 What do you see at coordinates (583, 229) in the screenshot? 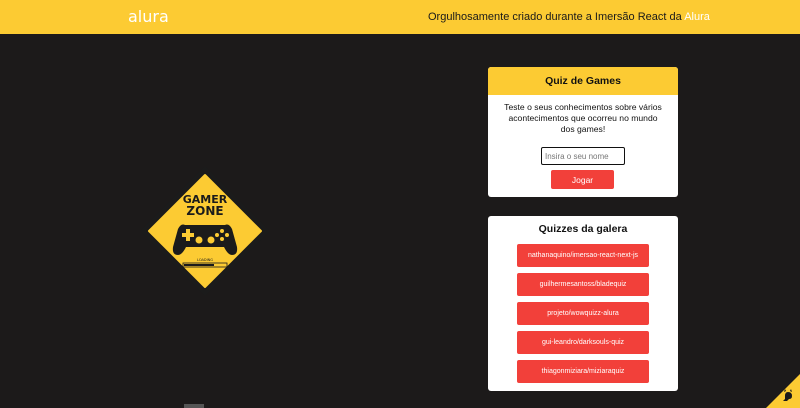
I see `gallery-card-title: Quizzes da galera` at bounding box center [583, 229].